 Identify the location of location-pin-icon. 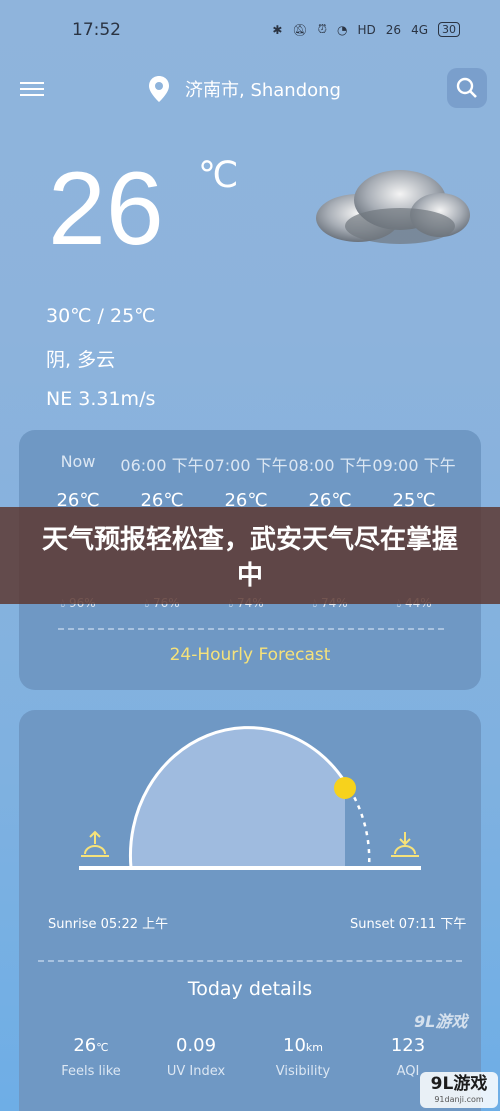
(159, 91).